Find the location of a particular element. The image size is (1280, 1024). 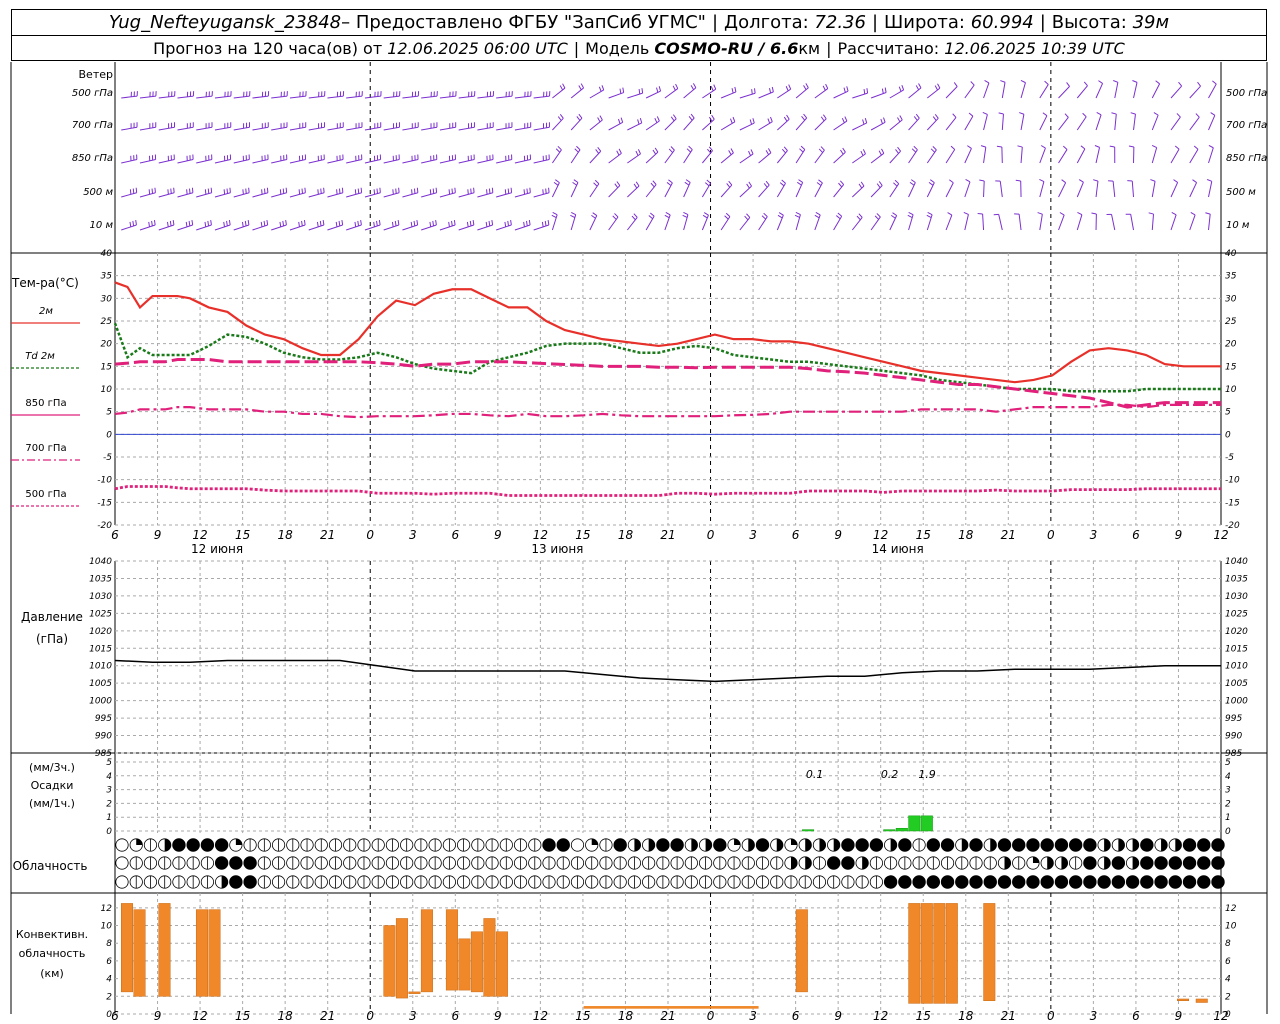

cloud-circle is located at coordinates (122, 882).